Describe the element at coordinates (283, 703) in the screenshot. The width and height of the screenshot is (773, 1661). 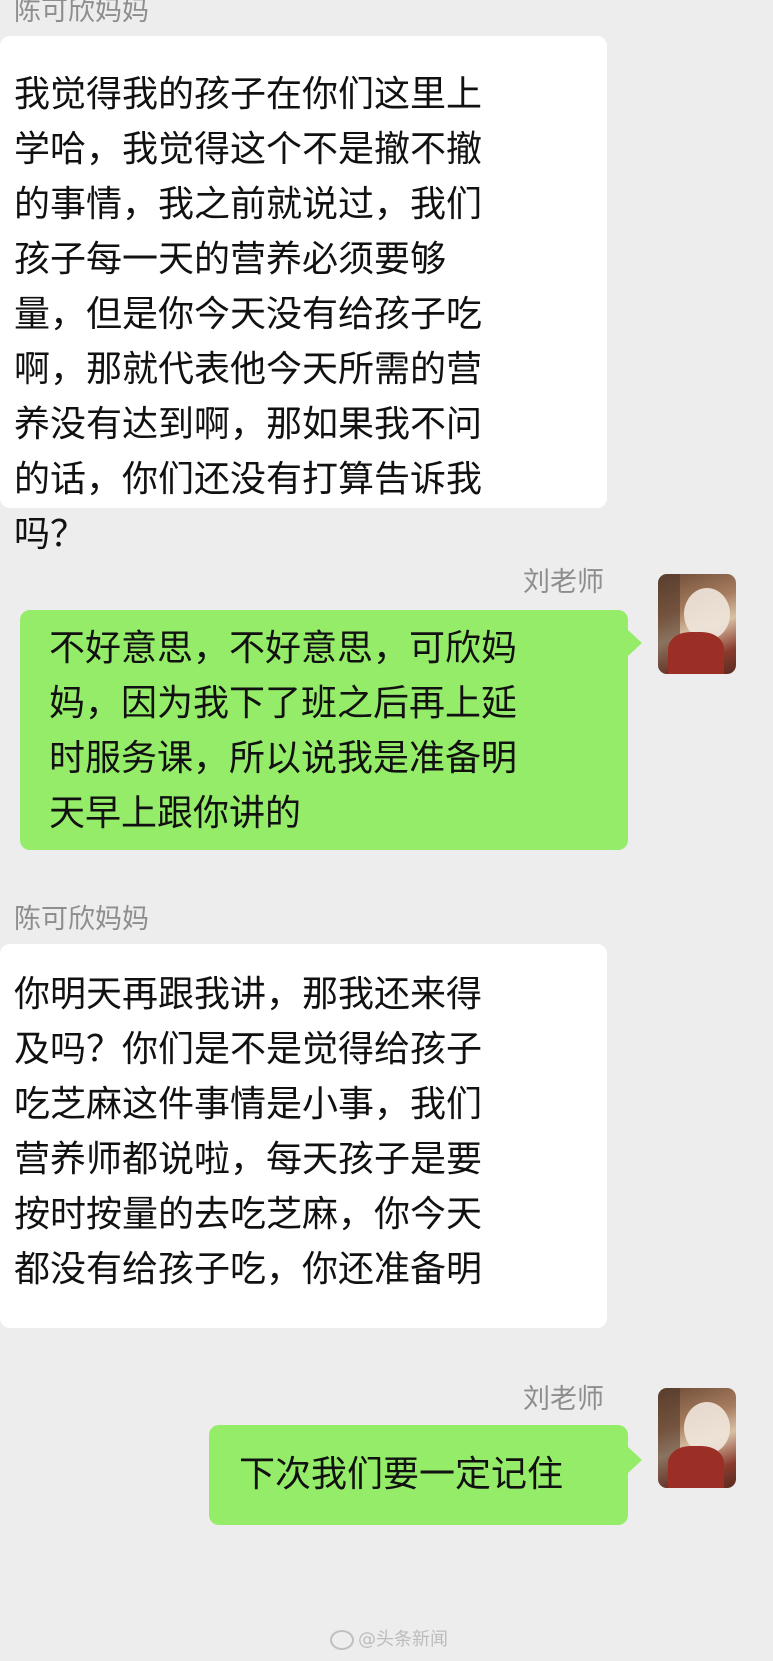
I see `message-text-line: 妈，因为我下了班之后再上延` at that location.